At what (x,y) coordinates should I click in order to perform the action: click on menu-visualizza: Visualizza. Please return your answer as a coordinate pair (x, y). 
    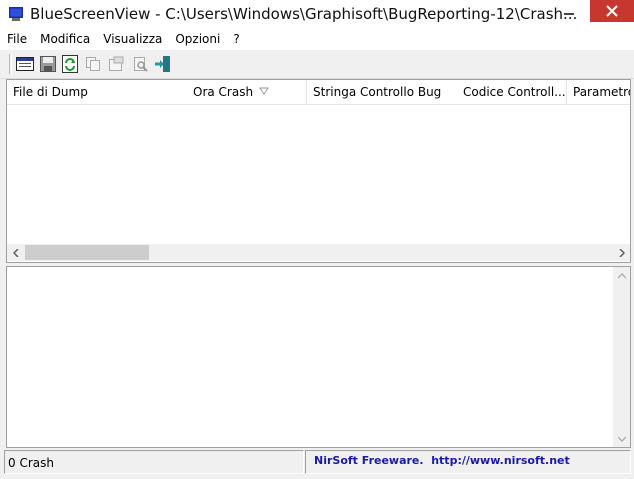
    Looking at the image, I should click on (132, 40).